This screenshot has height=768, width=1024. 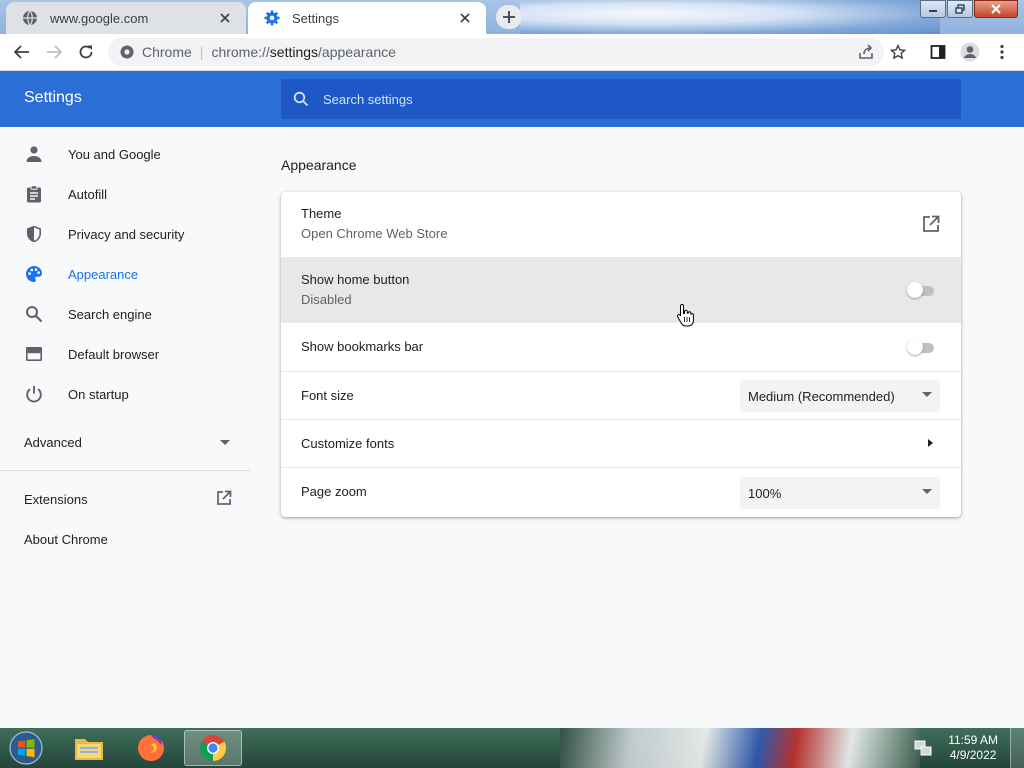 I want to click on clipboard-icon, so click(x=34, y=194).